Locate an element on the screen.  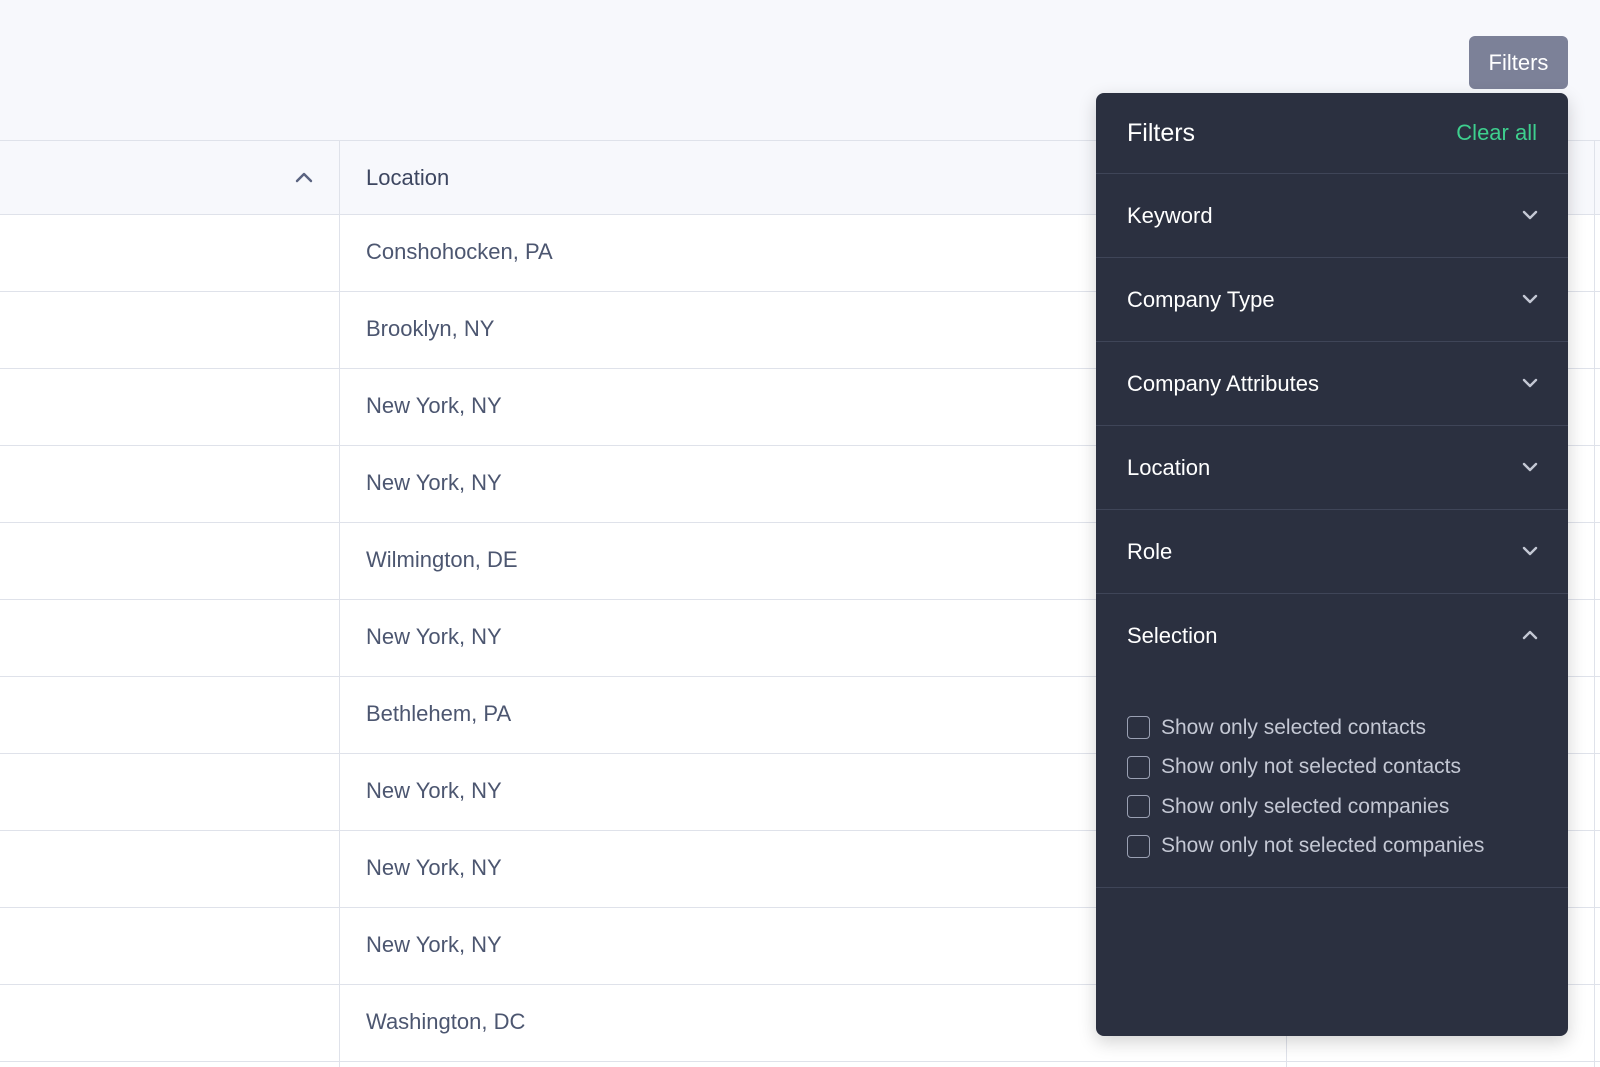
selection-option: Show only not selected contacts is located at coordinates (1305, 768).